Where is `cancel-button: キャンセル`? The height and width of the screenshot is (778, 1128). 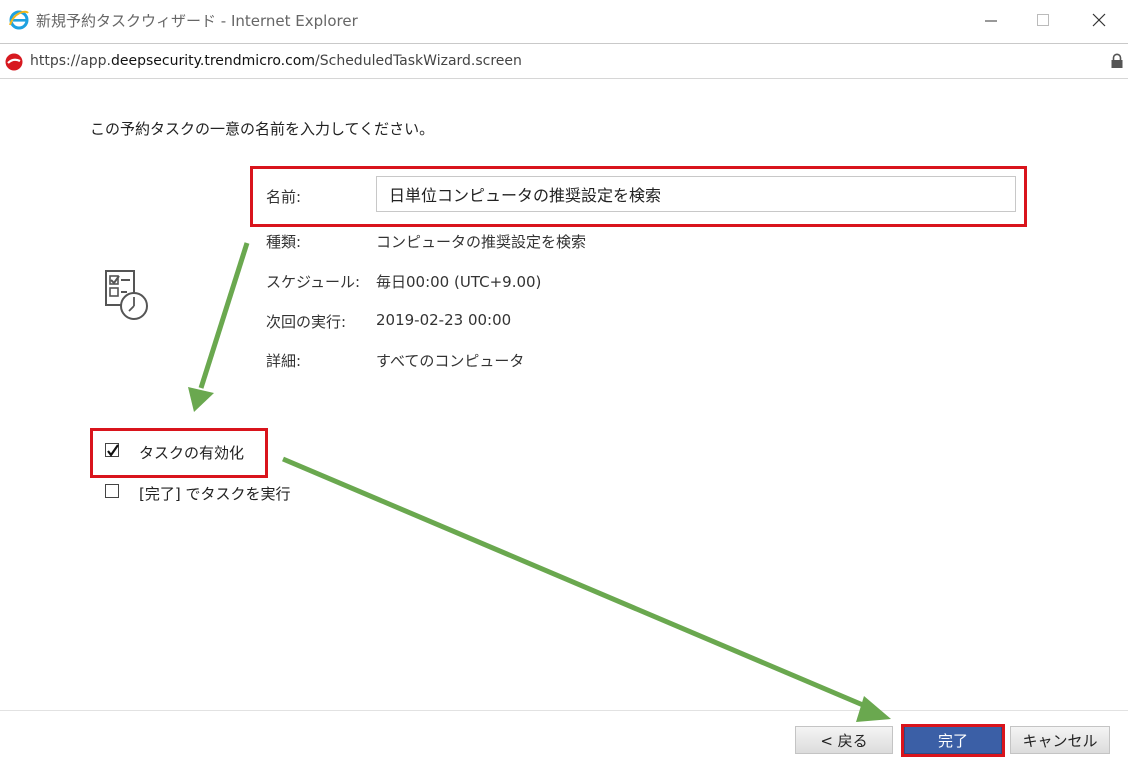 cancel-button: キャンセル is located at coordinates (1060, 740).